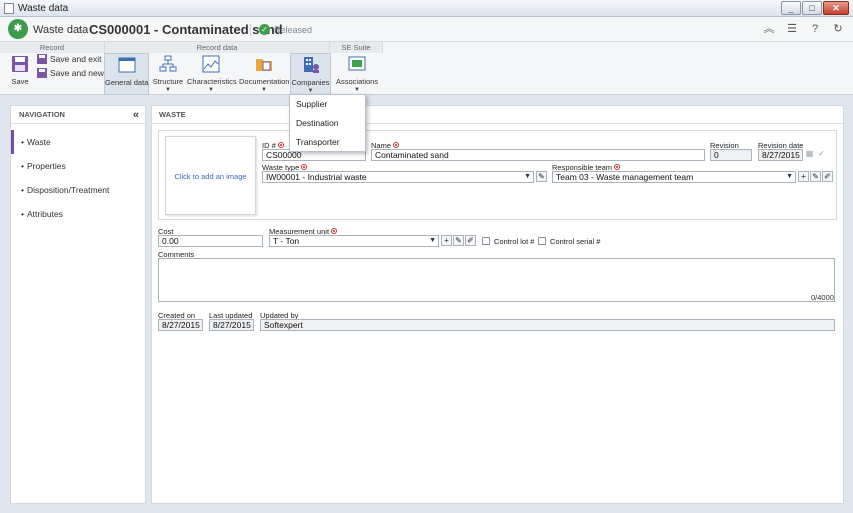 The image size is (853, 513). I want to click on window-title: Waste data, so click(43, 8).